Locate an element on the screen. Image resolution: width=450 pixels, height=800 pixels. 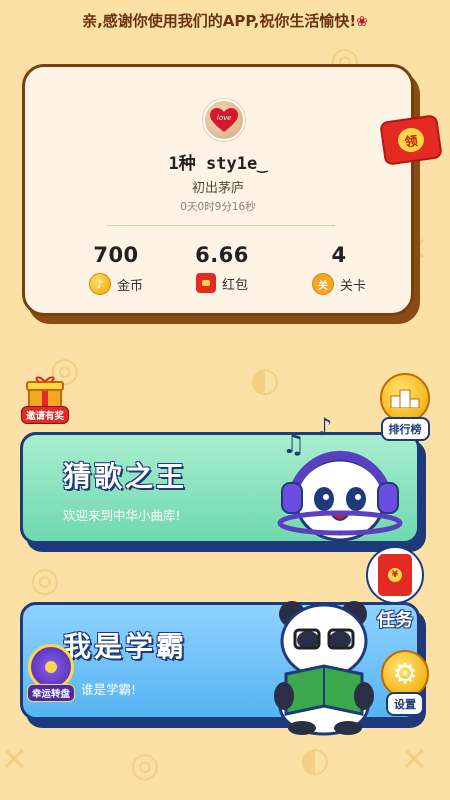
ranking-label: 排行榜 is located at coordinates (405, 429).